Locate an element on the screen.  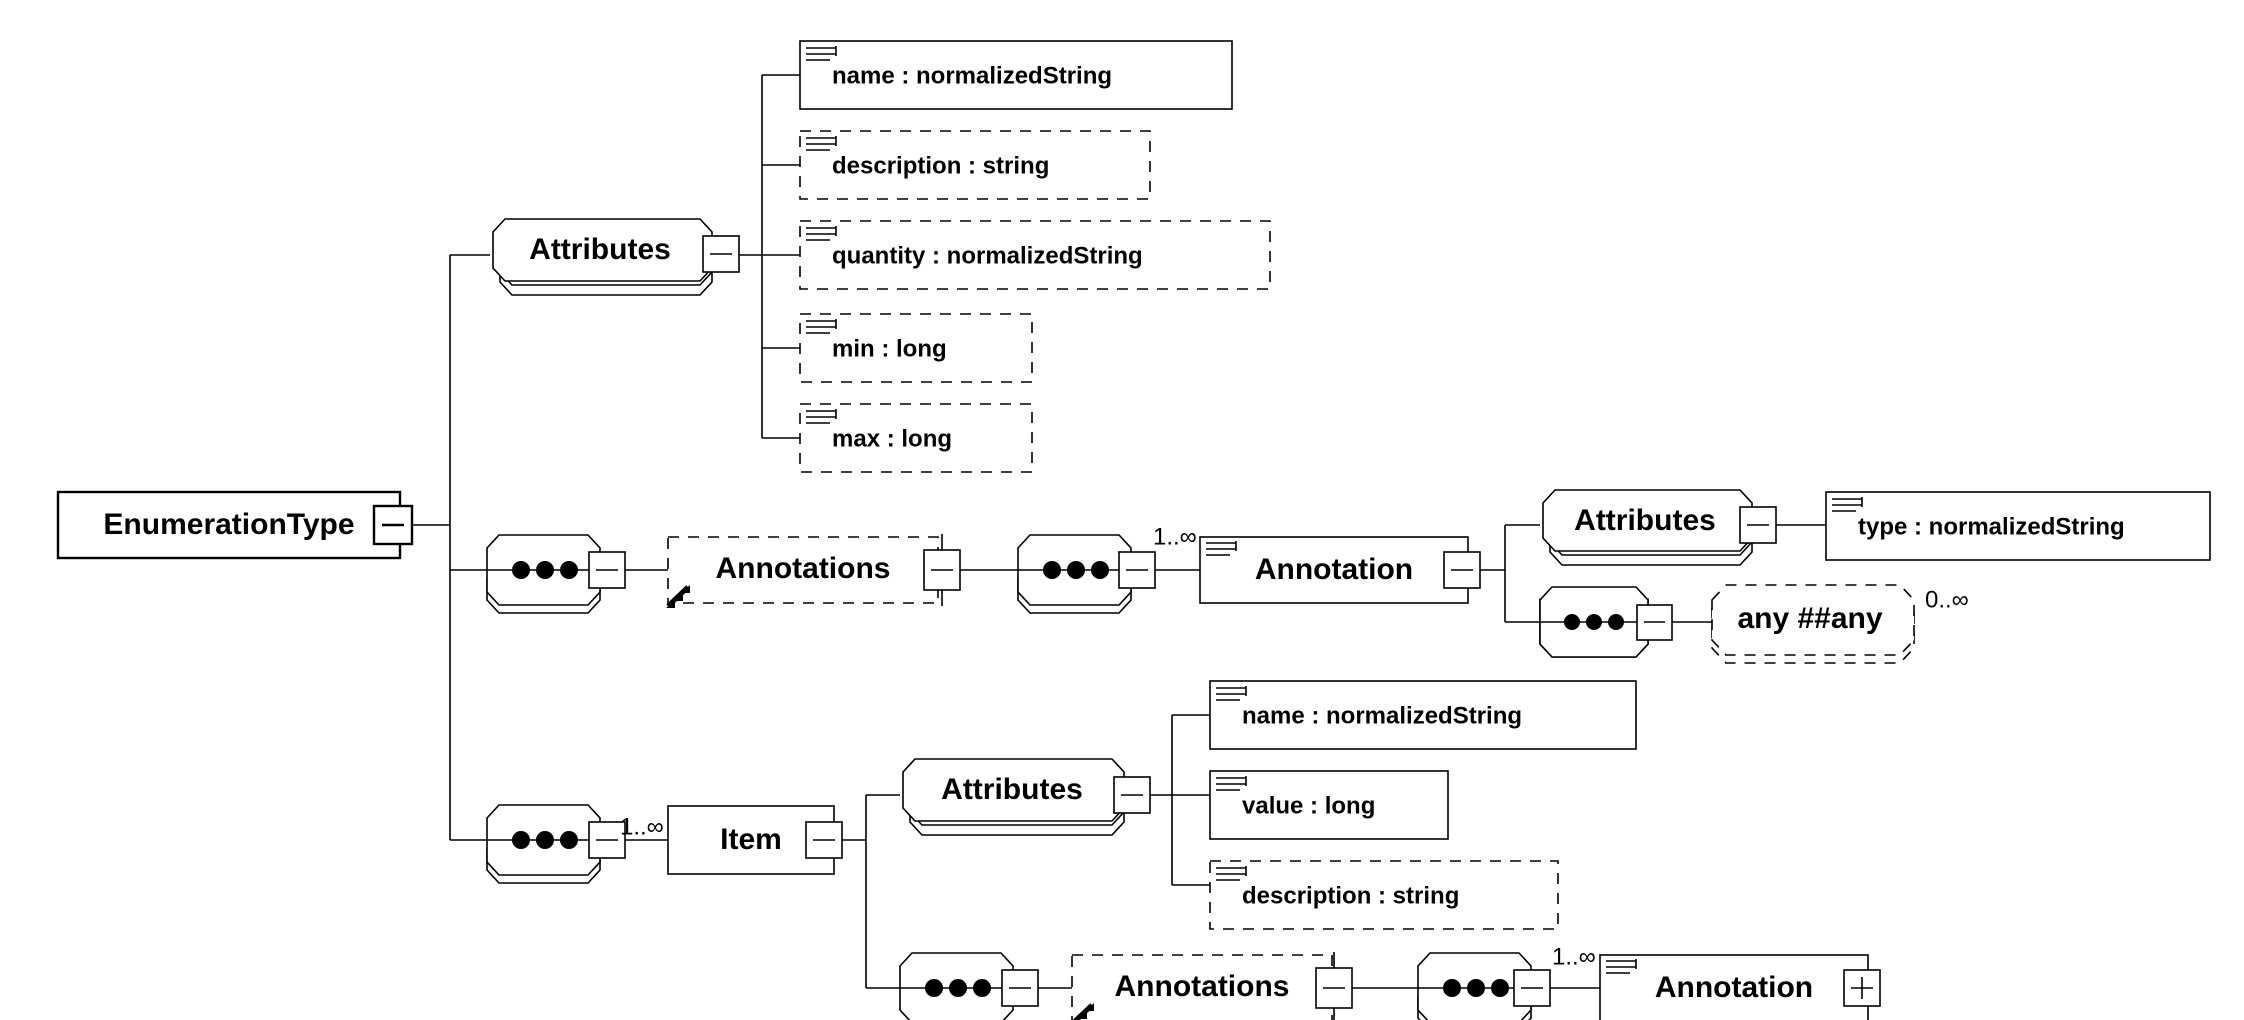
any-any-cardinality: 0..∞ is located at coordinates (1947, 599).